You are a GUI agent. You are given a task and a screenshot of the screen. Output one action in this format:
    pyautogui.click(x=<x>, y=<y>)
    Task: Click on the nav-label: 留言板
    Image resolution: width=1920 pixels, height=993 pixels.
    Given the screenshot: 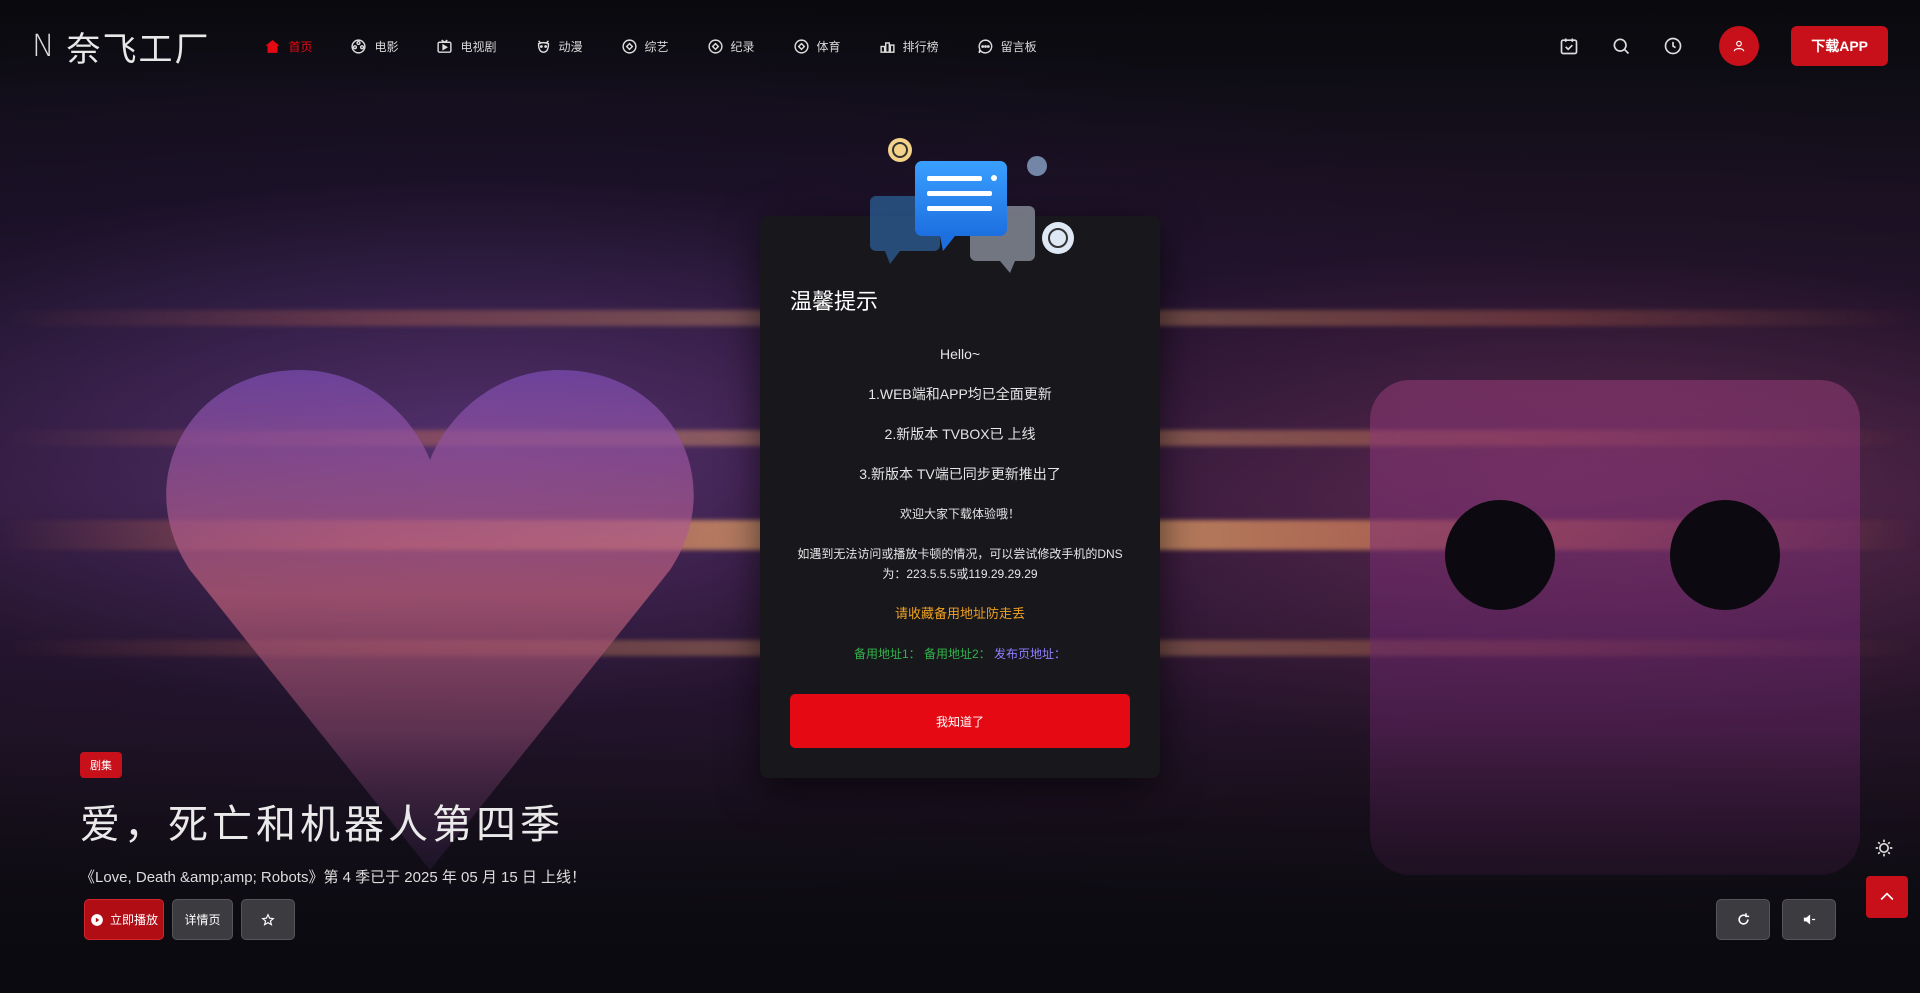 What is the action you would take?
    pyautogui.click(x=1018, y=46)
    